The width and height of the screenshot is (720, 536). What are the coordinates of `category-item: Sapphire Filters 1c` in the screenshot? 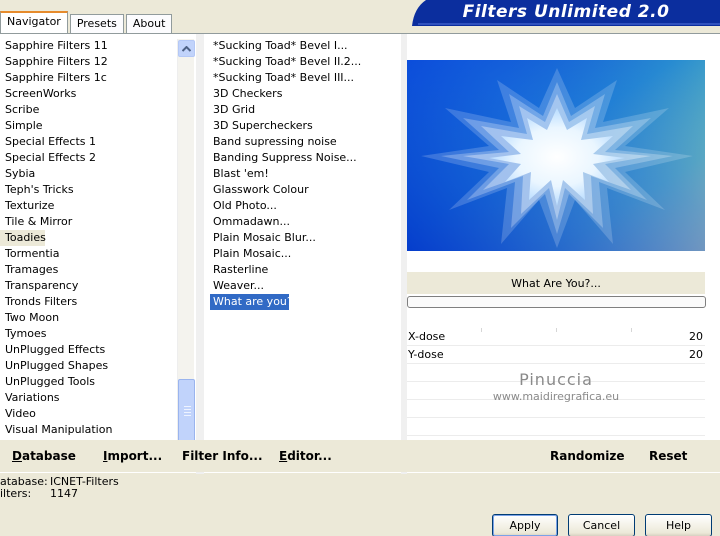 It's located at (89, 78).